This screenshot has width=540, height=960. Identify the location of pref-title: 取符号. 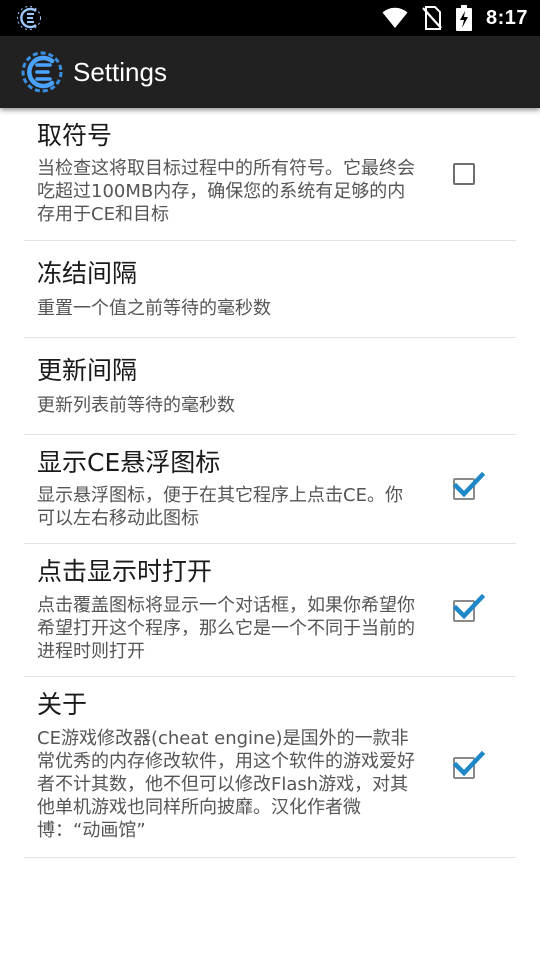
(75, 135).